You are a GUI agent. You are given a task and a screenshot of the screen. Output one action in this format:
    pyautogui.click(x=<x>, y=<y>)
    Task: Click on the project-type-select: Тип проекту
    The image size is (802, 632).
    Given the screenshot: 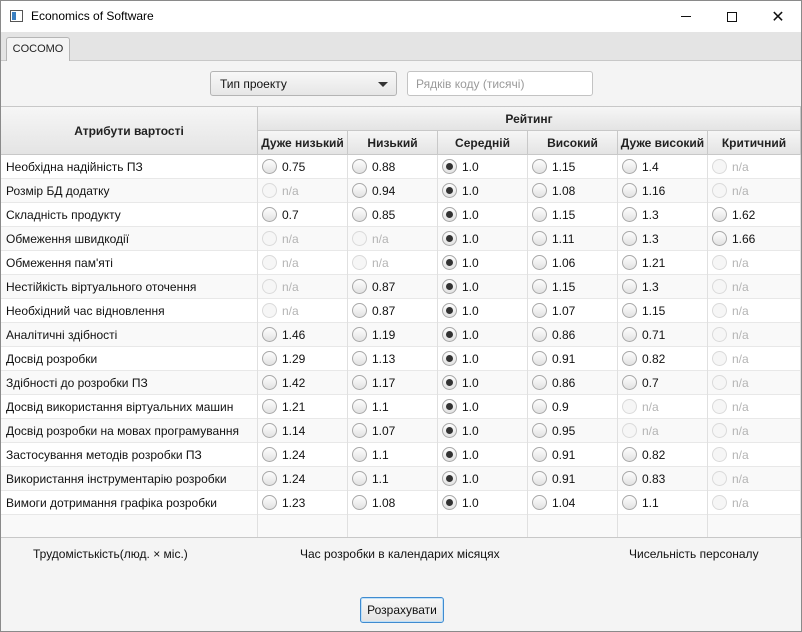 What is the action you would take?
    pyautogui.click(x=303, y=83)
    